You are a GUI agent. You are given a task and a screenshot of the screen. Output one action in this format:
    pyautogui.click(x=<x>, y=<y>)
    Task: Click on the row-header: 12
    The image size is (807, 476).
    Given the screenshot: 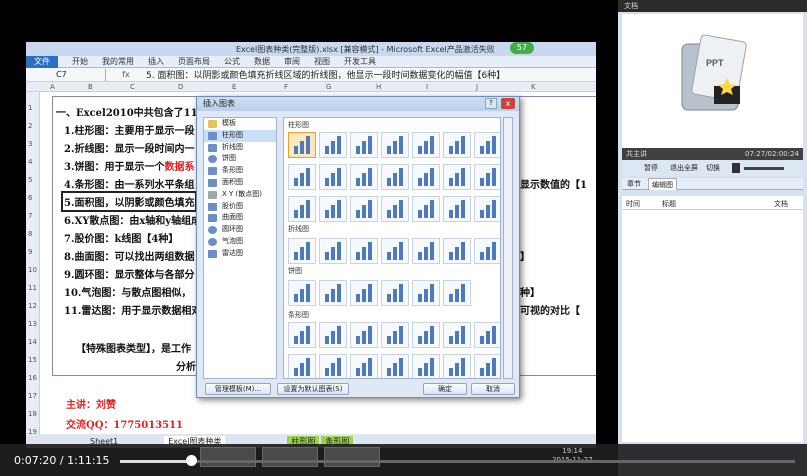 What is the action you would take?
    pyautogui.click(x=32, y=306)
    